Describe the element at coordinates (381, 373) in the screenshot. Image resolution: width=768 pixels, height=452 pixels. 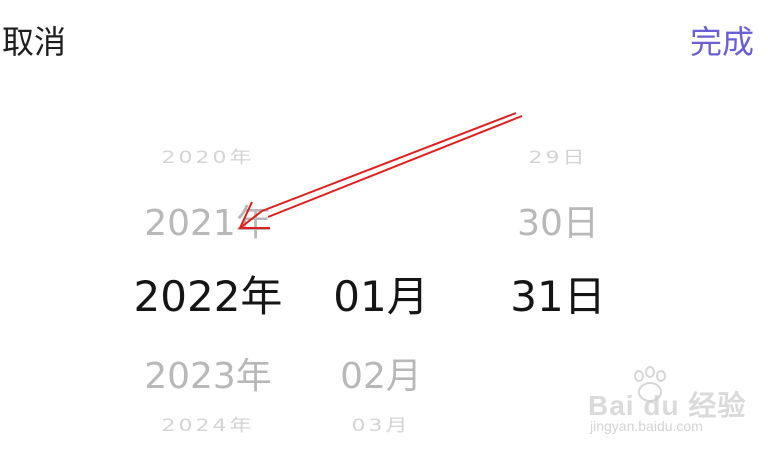
I see `month-option: 02月` at that location.